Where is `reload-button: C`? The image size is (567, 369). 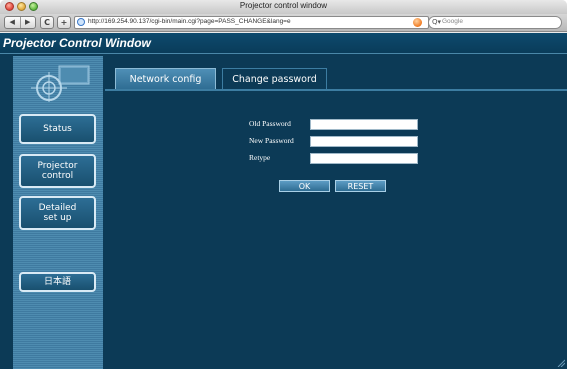
reload-button: C is located at coordinates (47, 22).